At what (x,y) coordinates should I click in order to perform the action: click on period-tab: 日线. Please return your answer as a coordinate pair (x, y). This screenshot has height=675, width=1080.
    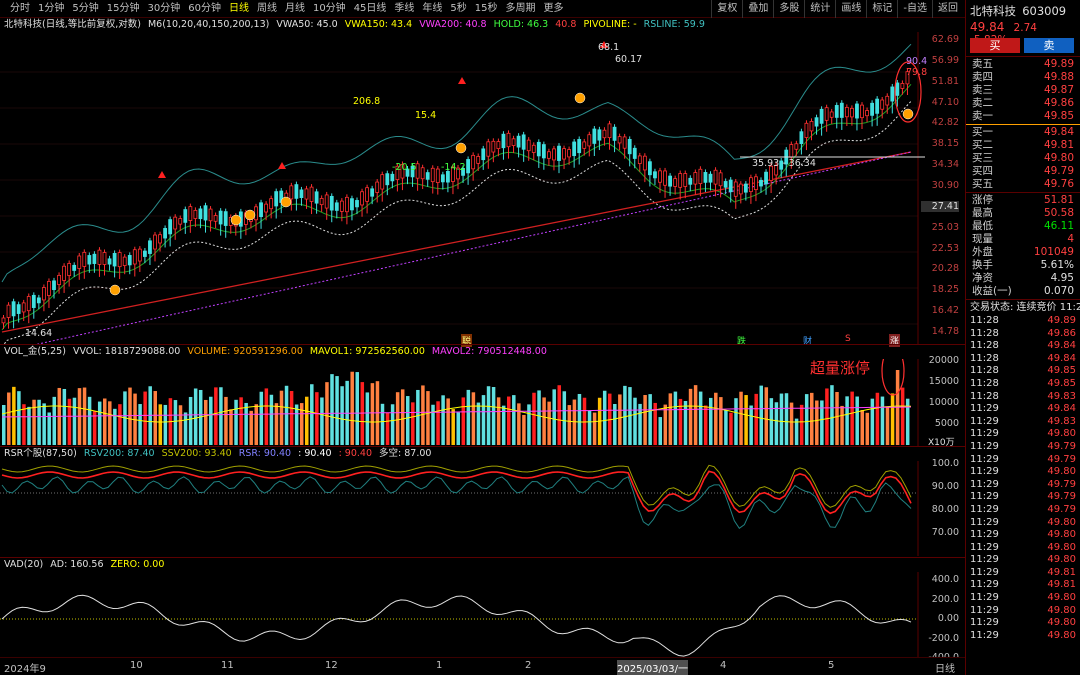
    Looking at the image, I should click on (239, 9).